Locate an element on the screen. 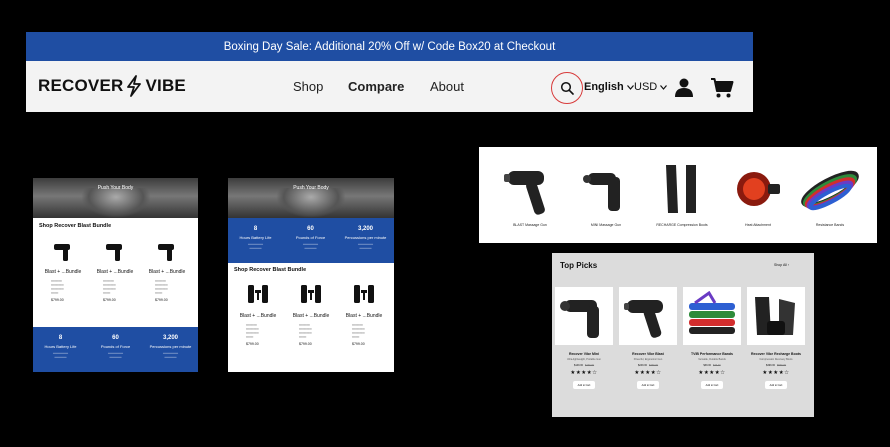 The height and width of the screenshot is (447, 890). price-current: $149.00 is located at coordinates (578, 365).